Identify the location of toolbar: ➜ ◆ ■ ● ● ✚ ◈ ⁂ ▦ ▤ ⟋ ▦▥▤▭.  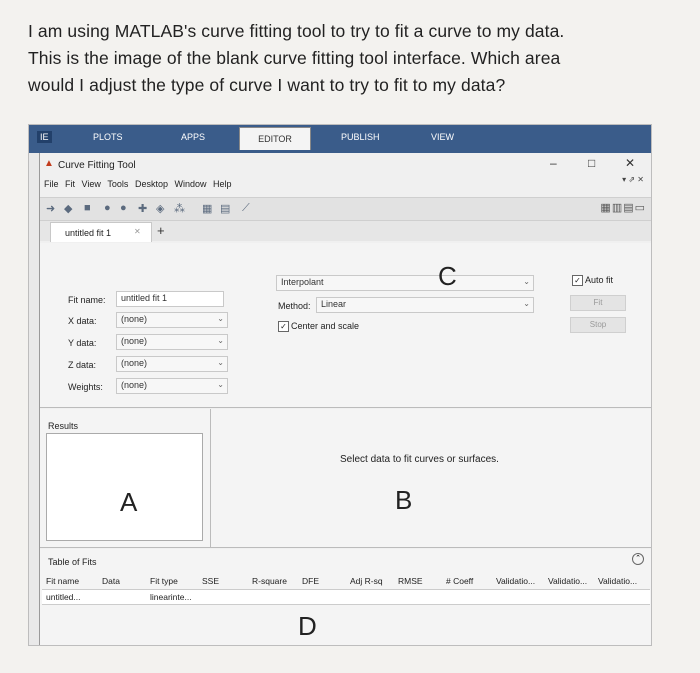
(345, 209).